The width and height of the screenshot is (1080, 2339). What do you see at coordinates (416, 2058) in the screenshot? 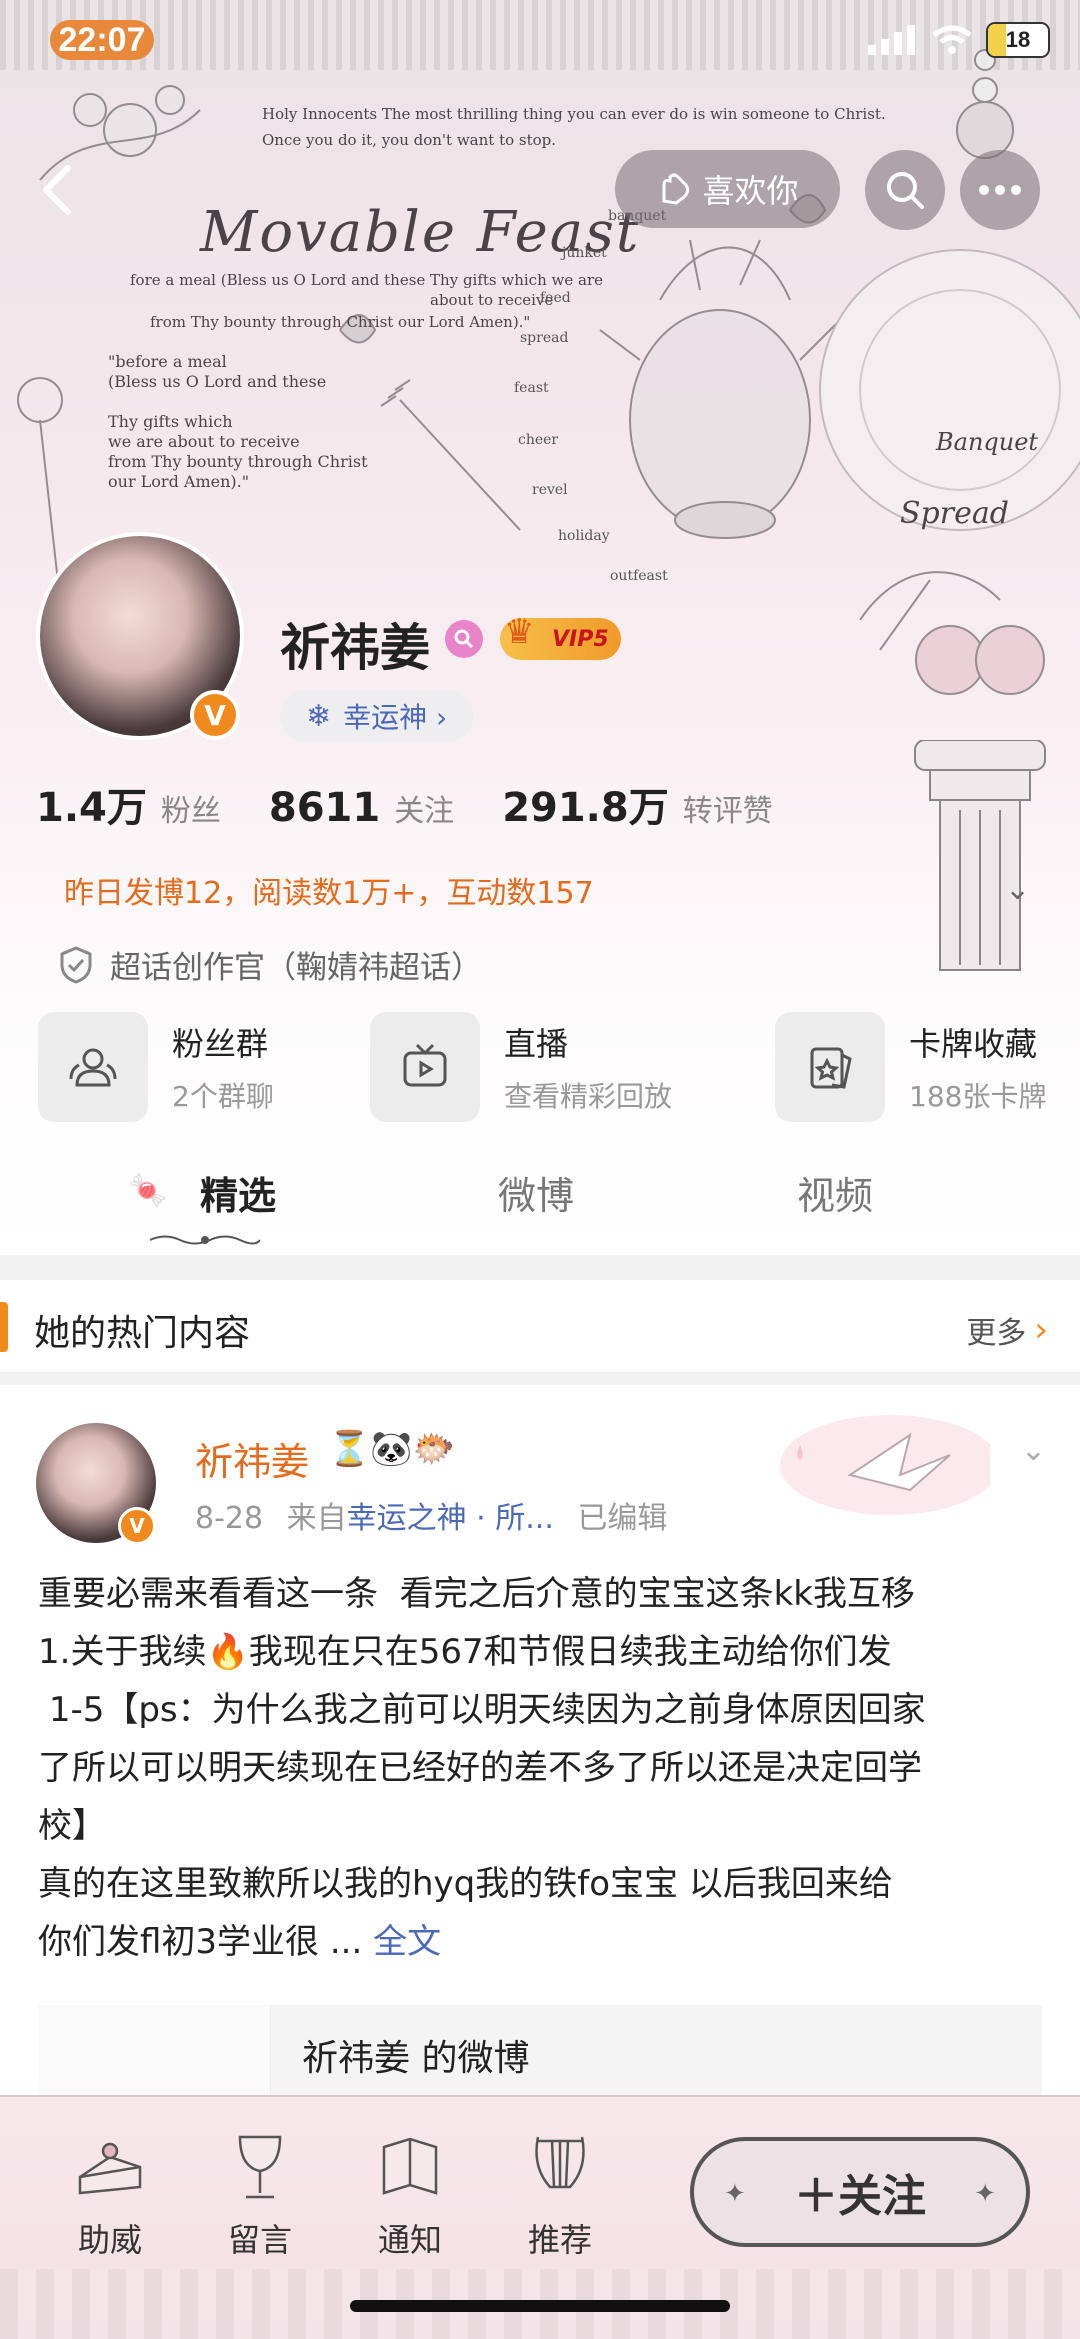
I see `embedded-title: 祈祎姜 的微博` at bounding box center [416, 2058].